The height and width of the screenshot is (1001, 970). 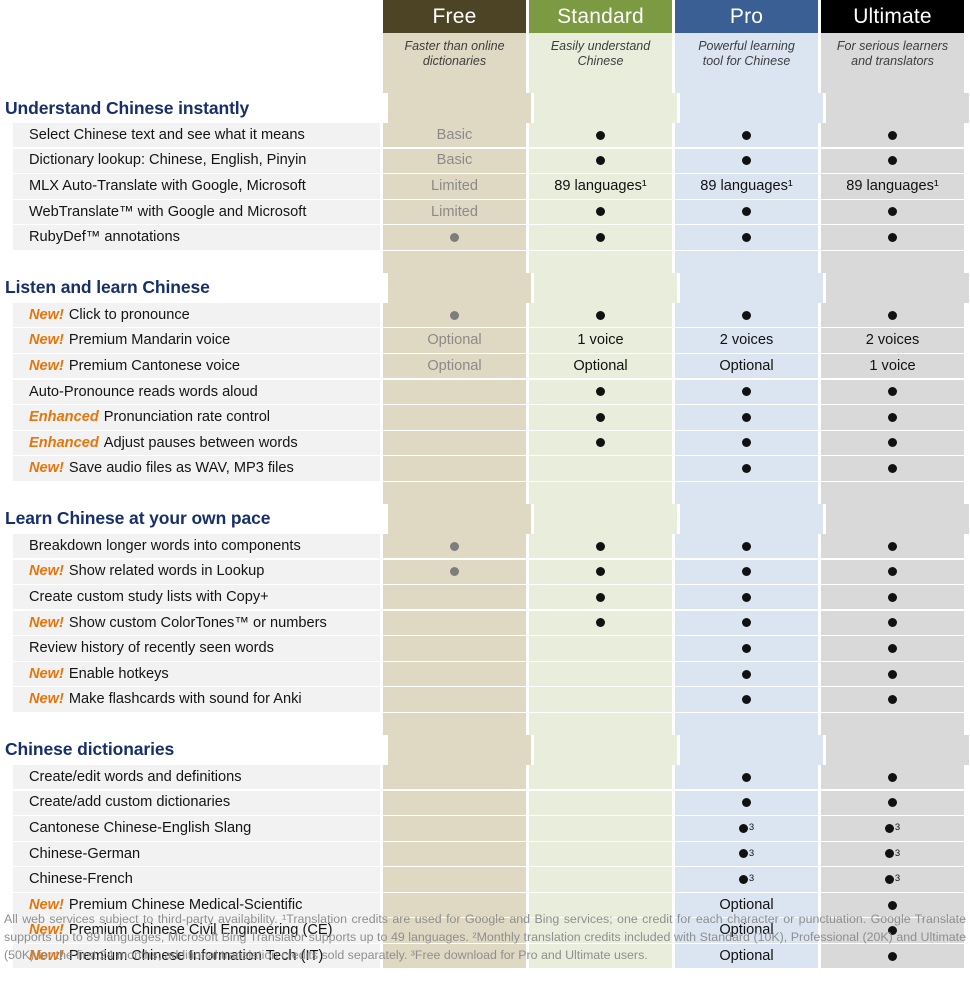 I want to click on plan-header-pro: Pro, so click(x=746, y=16).